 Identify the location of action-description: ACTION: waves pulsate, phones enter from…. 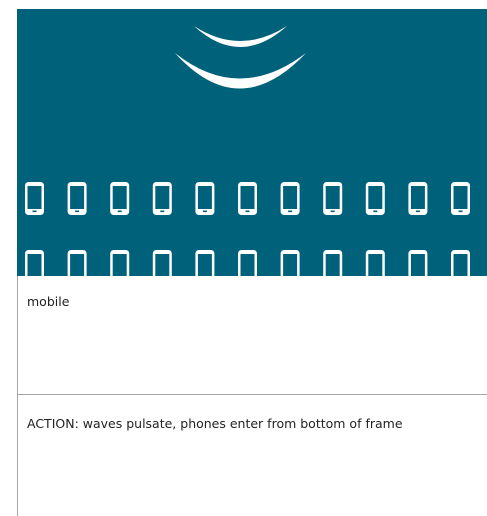
(215, 423).